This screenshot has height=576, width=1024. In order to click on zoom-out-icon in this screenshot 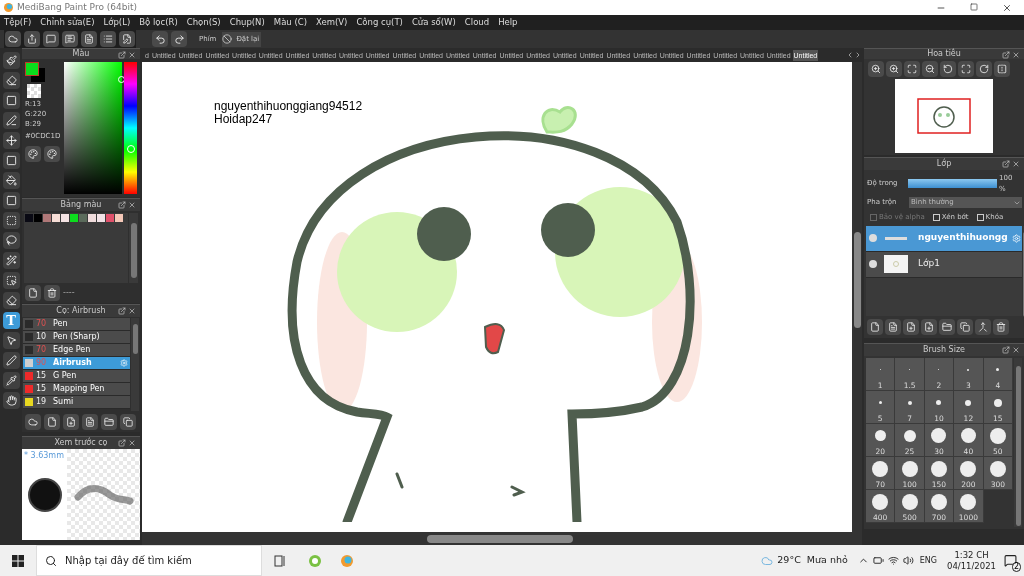, I will do `click(930, 69)`.